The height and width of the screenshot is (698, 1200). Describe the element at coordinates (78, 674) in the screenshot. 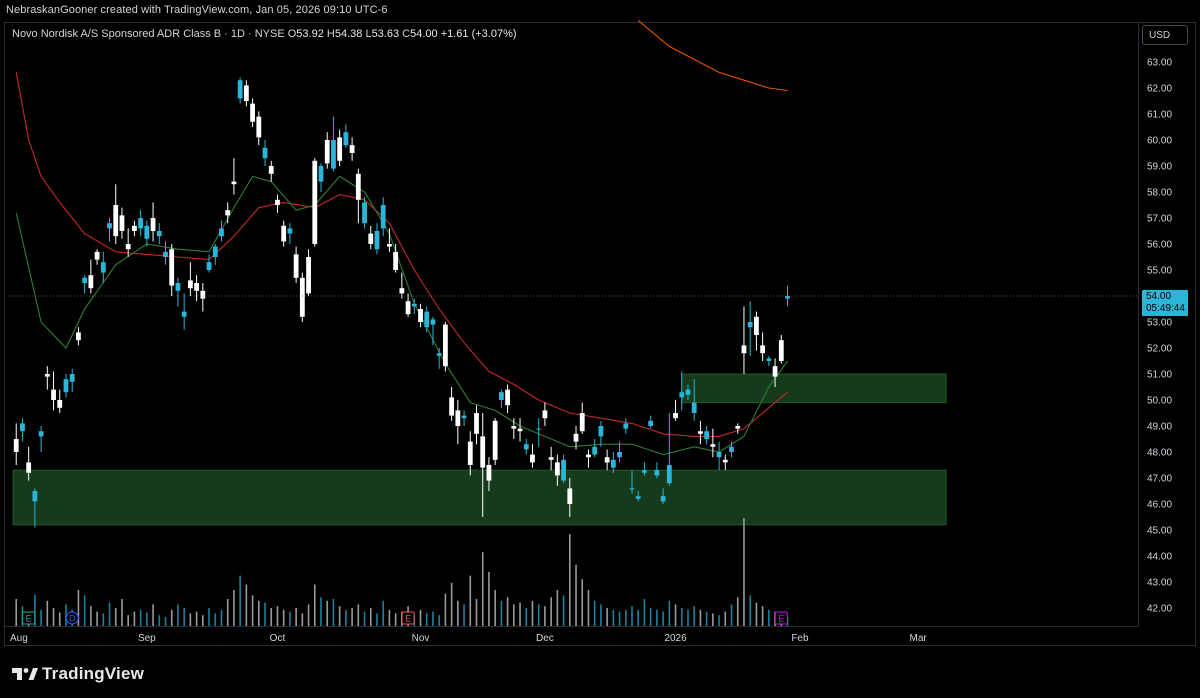

I see `tradingview-logo: TradingView` at that location.